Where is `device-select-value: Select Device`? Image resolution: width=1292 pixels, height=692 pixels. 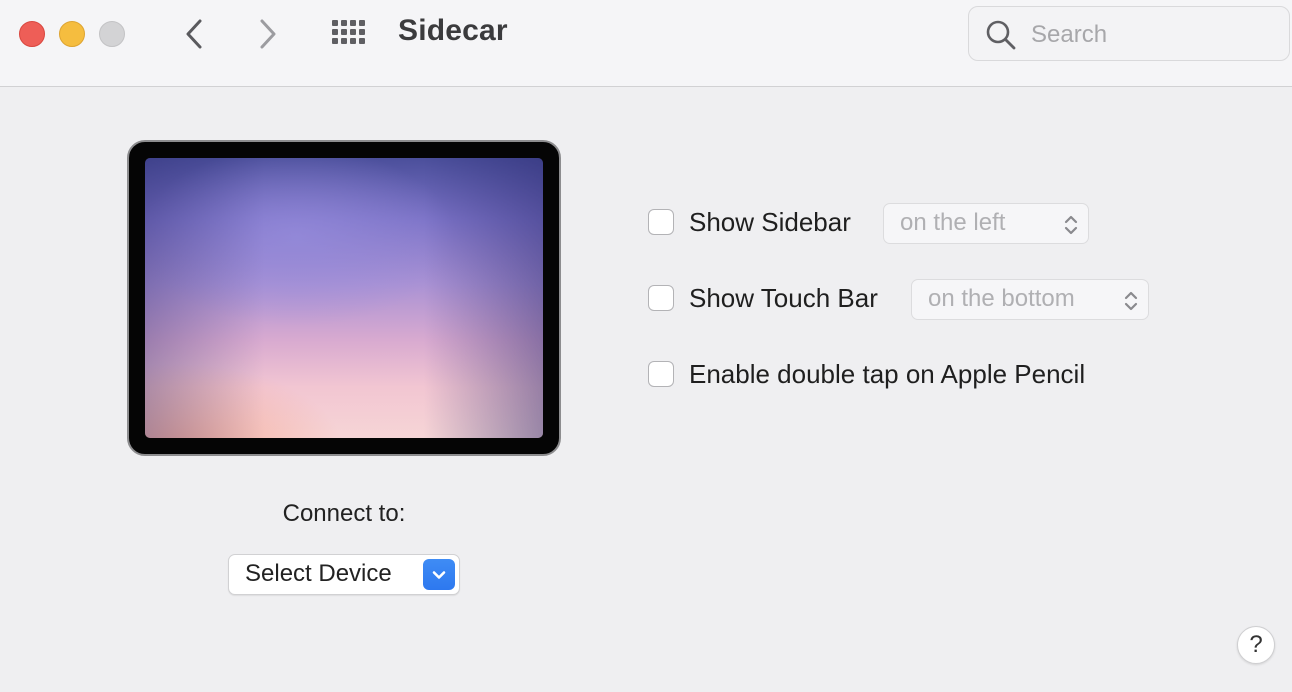 device-select-value: Select Device is located at coordinates (318, 573).